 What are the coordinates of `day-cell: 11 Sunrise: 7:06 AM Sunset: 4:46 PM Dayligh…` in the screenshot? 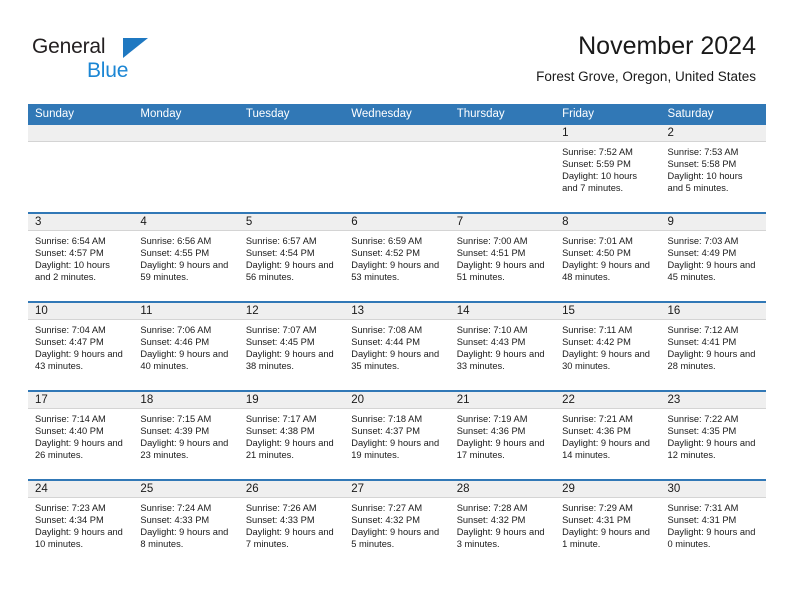 It's located at (186, 346).